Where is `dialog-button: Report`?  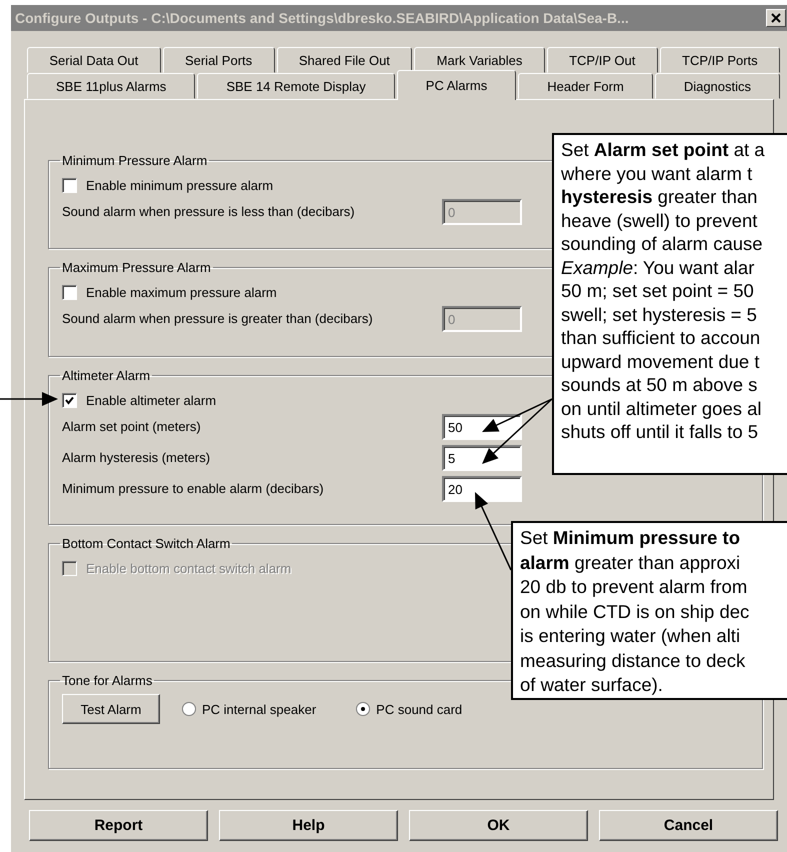
dialog-button: Report is located at coordinates (118, 825).